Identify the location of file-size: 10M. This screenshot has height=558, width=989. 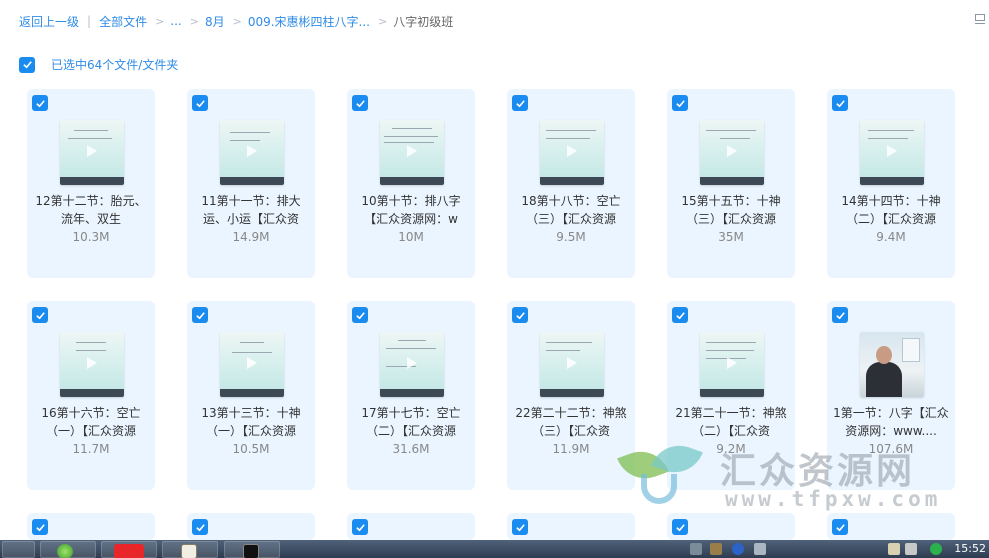
(411, 237).